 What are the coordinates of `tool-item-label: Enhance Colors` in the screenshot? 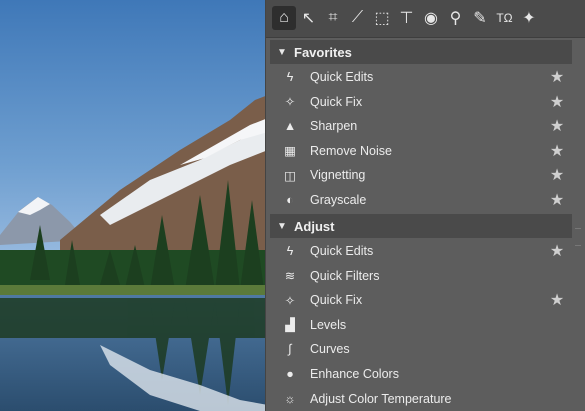 It's located at (354, 374).